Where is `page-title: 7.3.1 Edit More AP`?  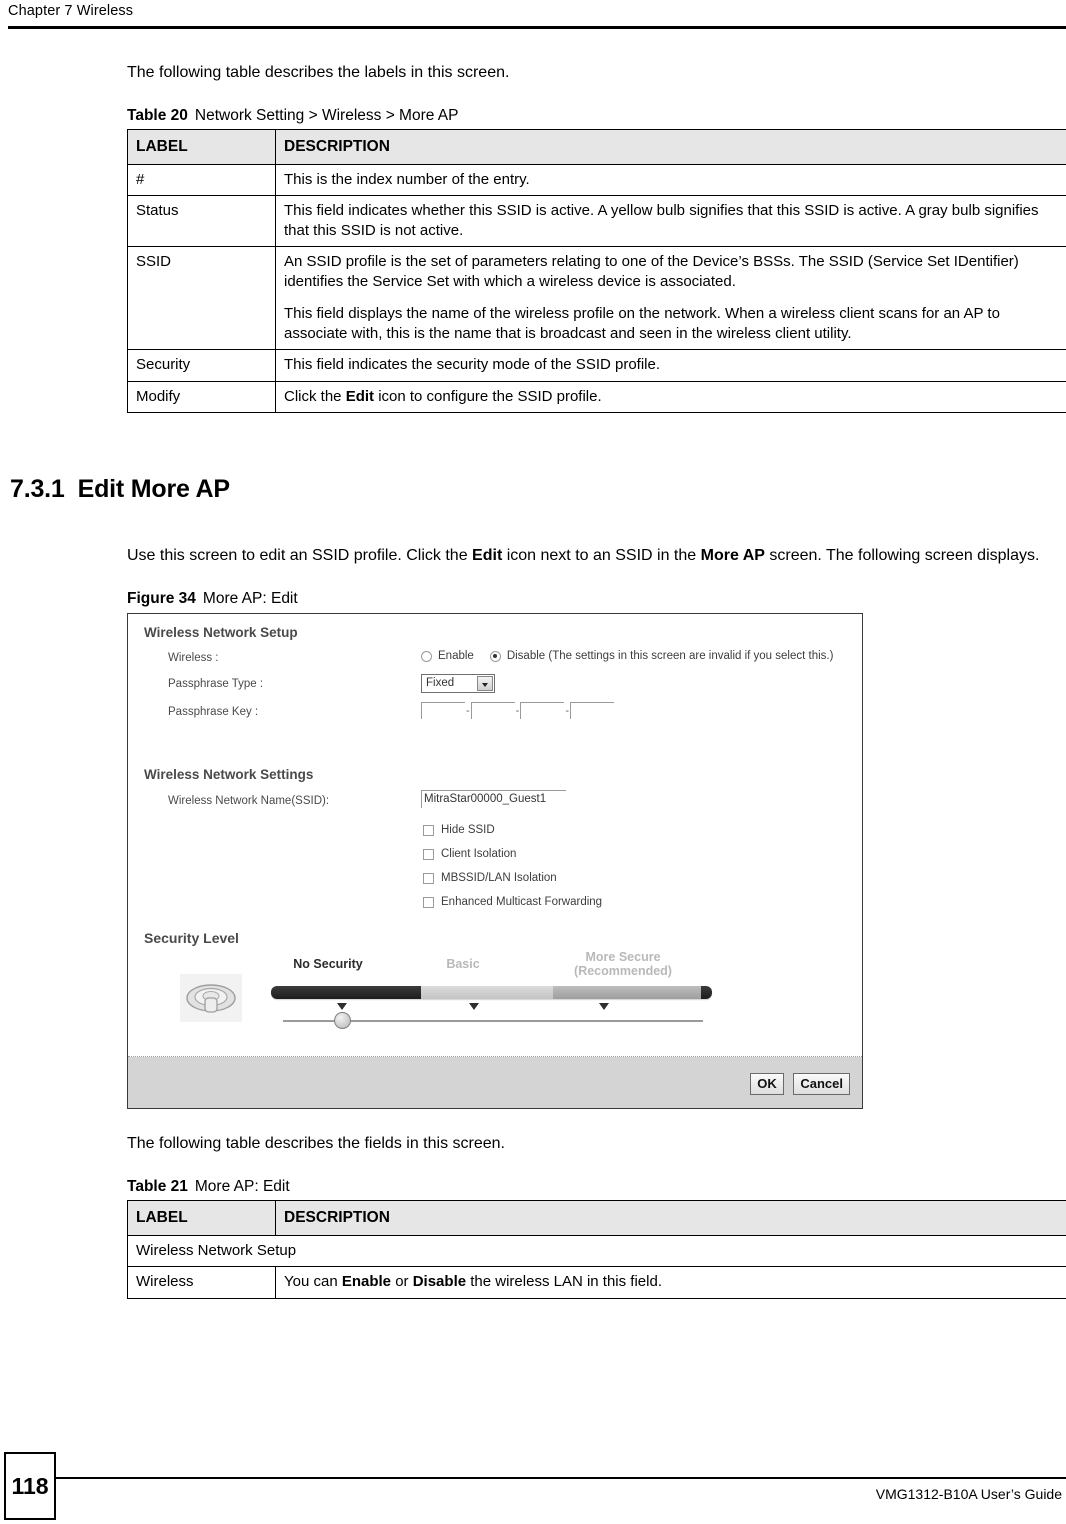
page-title: 7.3.1 Edit More AP is located at coordinates (120, 489).